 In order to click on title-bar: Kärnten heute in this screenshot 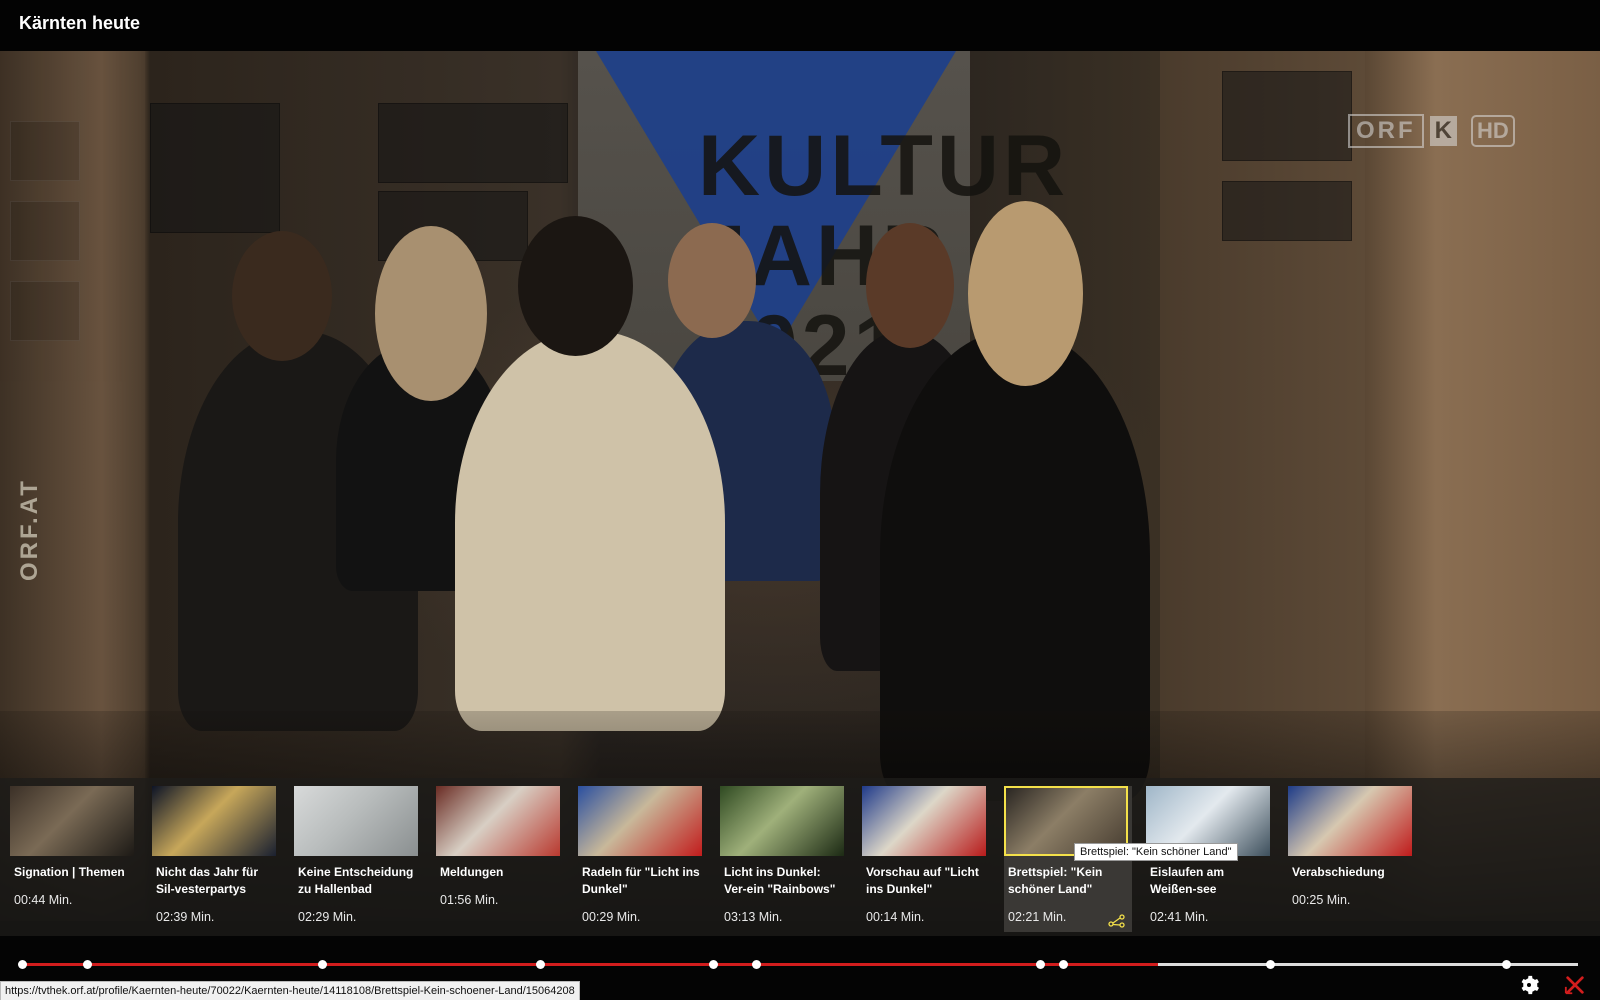, I will do `click(800, 25)`.